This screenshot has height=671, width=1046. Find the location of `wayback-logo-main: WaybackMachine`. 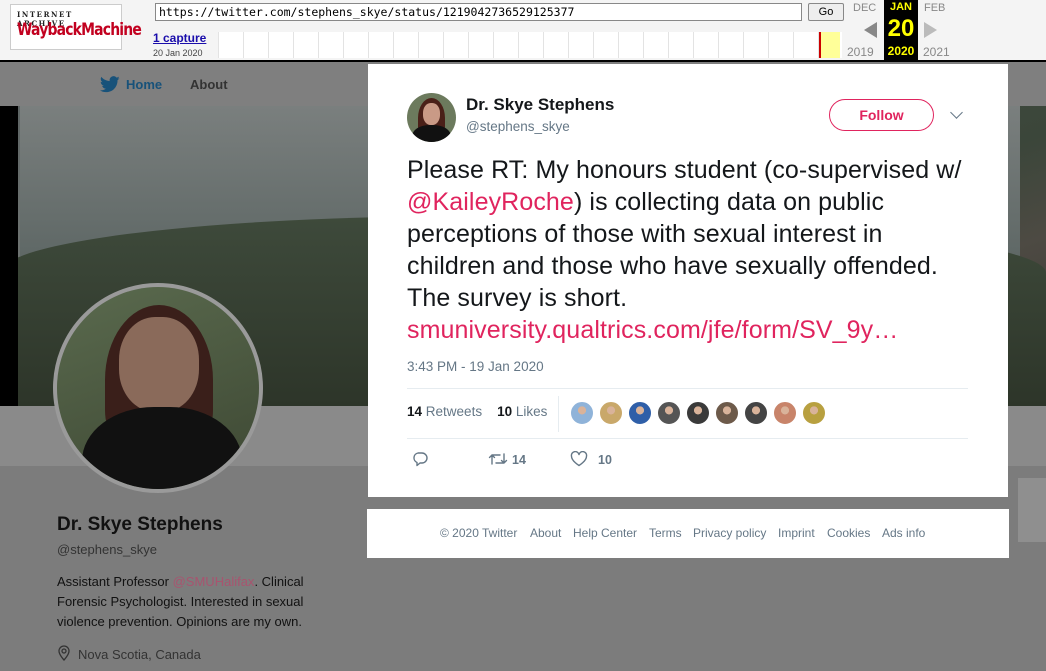

wayback-logo-main: WaybackMachine is located at coordinates (79, 30).